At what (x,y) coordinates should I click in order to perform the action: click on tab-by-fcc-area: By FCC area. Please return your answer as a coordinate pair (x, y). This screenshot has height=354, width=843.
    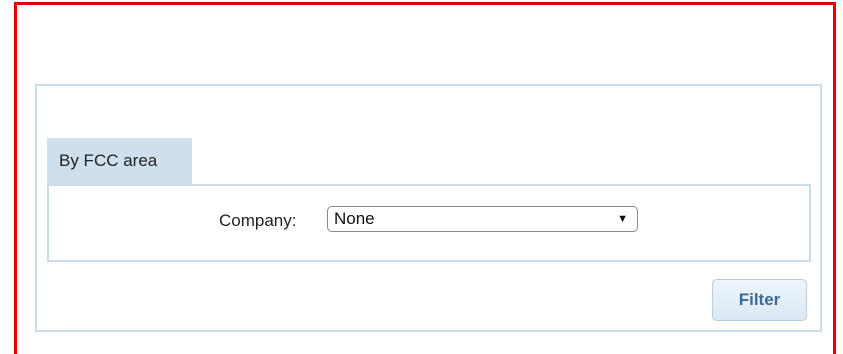
    Looking at the image, I should click on (119, 161).